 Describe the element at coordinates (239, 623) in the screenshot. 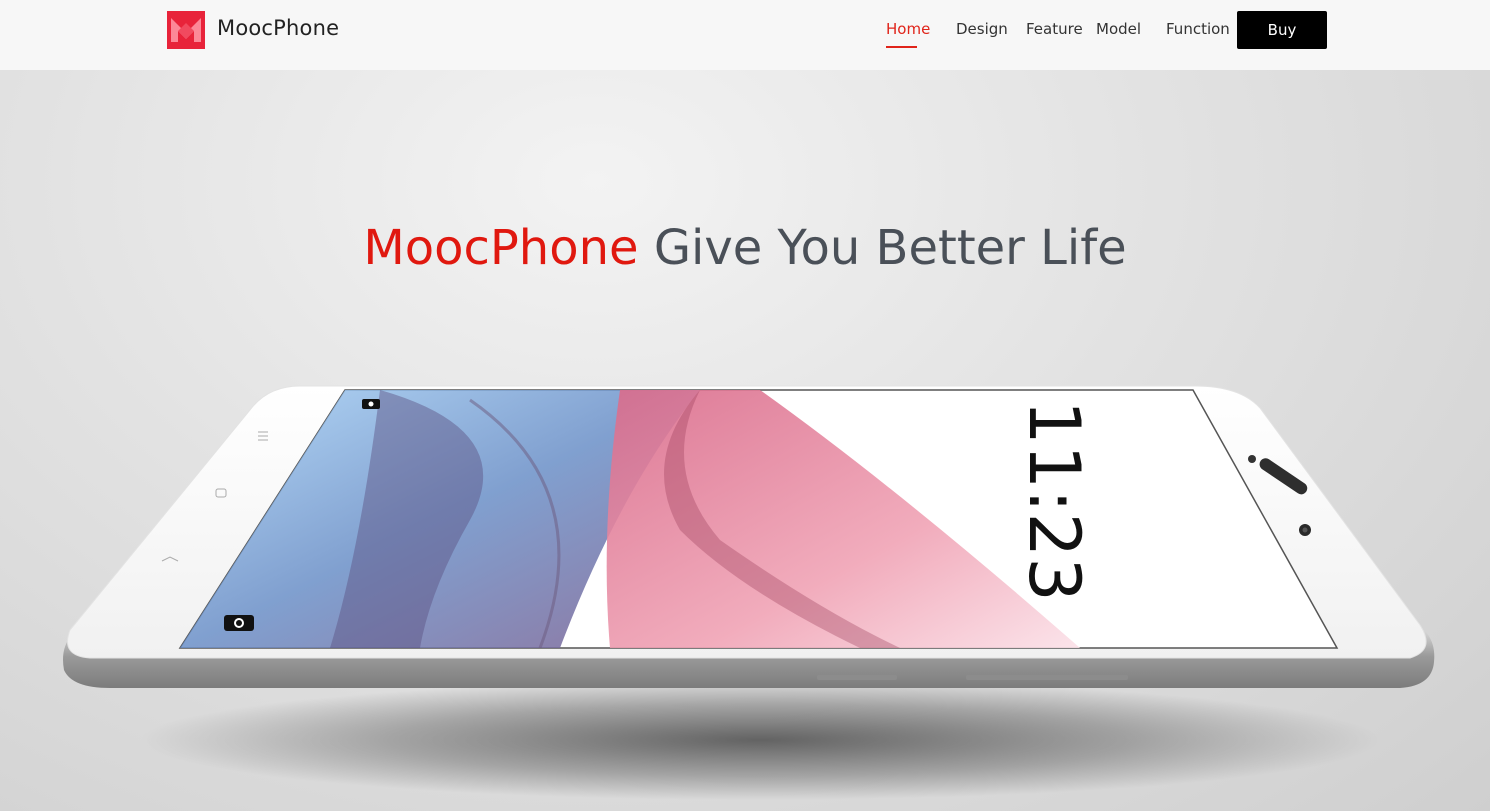

I see `camera-icon` at that location.